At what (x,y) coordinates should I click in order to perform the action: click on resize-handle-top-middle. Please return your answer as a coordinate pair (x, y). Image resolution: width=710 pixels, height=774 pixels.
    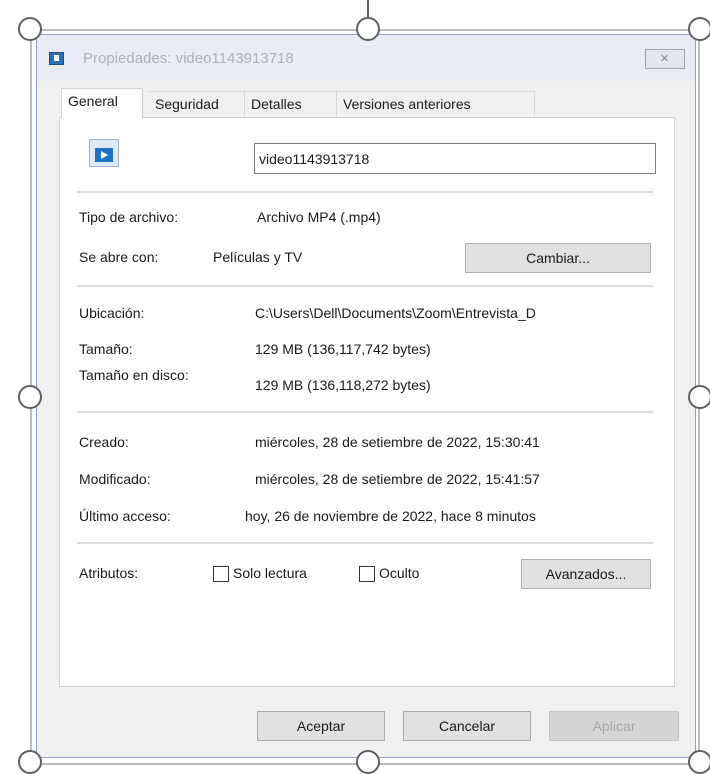
    Looking at the image, I should click on (368, 29).